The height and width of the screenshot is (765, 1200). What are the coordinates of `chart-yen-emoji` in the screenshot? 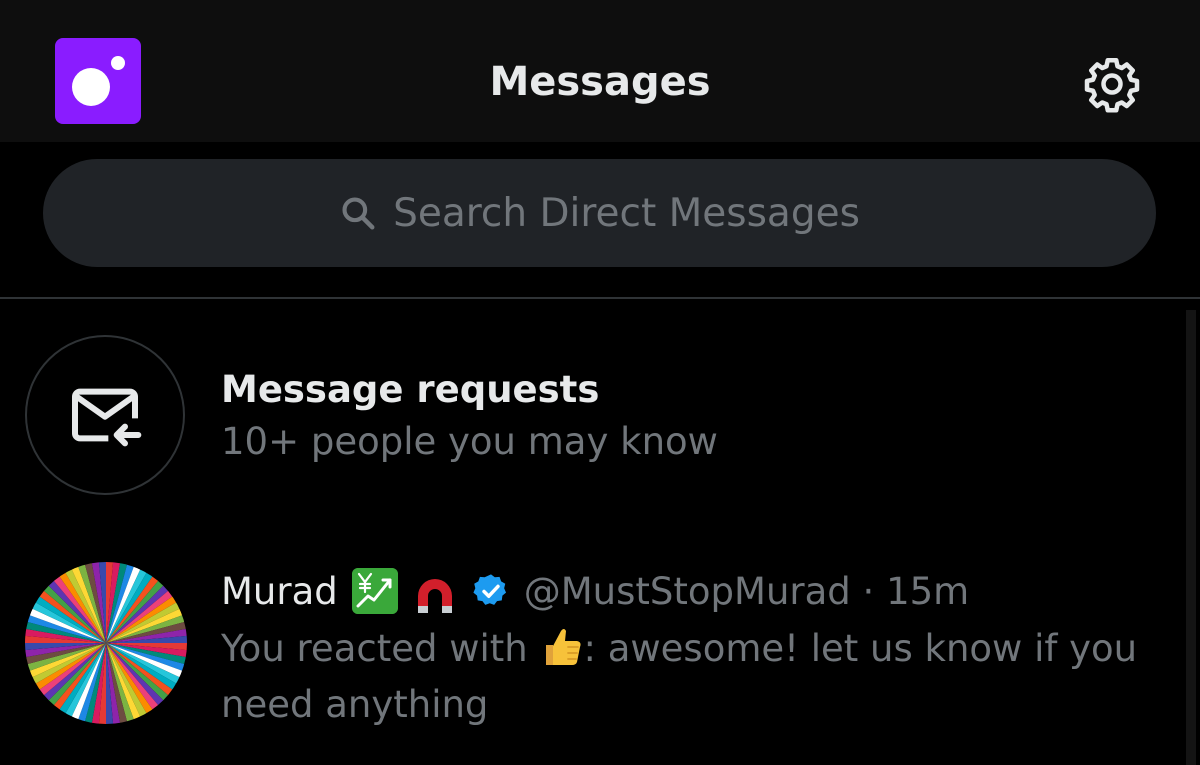 It's located at (374, 591).